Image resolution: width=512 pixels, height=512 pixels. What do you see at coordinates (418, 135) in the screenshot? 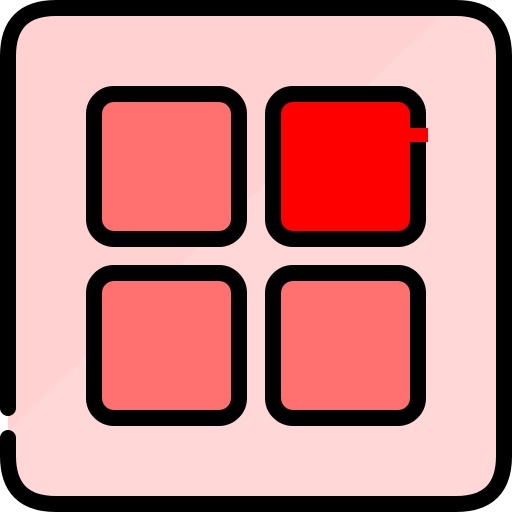
I see `grid-tile-active-gap` at bounding box center [418, 135].